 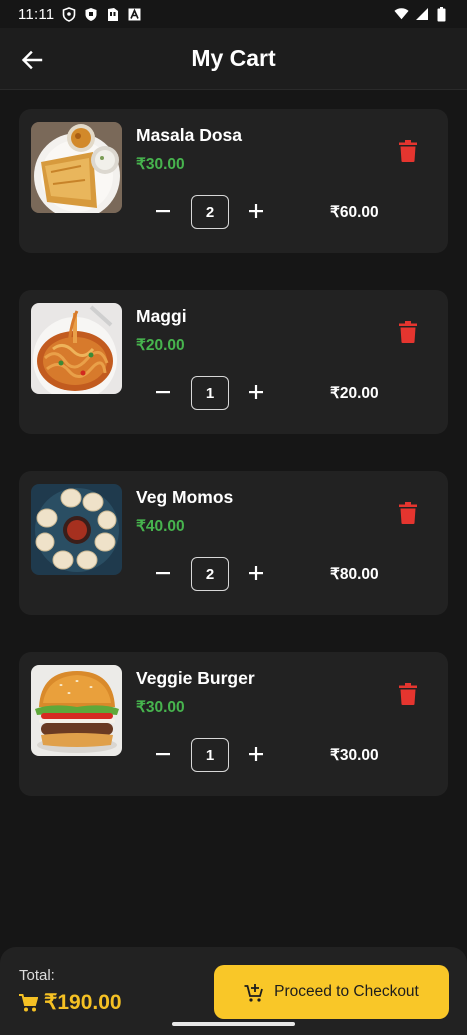 I want to click on cart-item-maggi: Maggi ₹20.00 1 ₹20.00, so click(x=233, y=362).